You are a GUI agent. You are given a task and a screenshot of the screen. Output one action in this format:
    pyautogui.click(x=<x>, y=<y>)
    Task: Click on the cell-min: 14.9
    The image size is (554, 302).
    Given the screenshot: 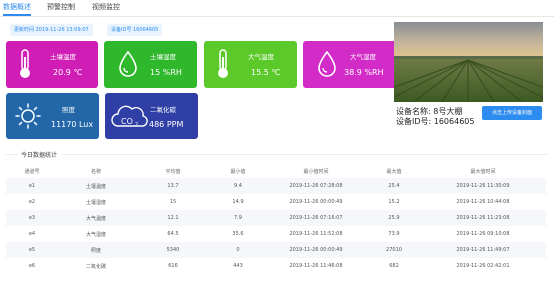 What is the action you would take?
    pyautogui.click(x=238, y=202)
    